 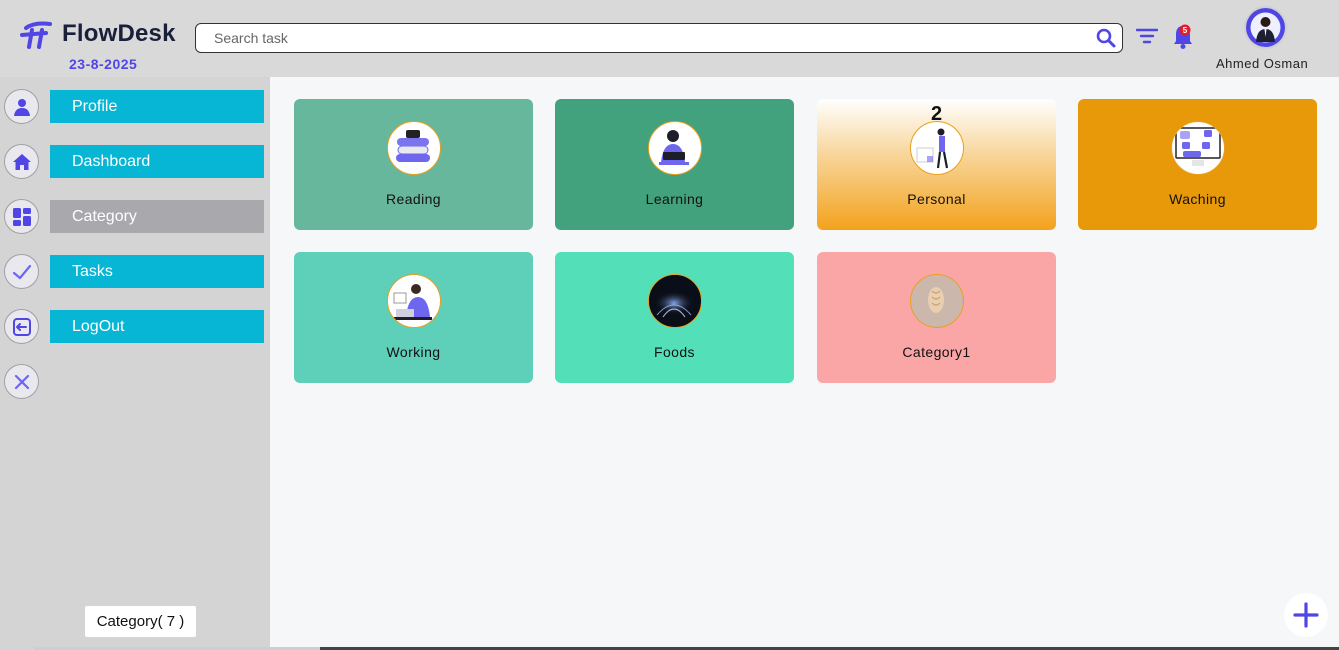 I want to click on filter-icon, so click(x=1147, y=36).